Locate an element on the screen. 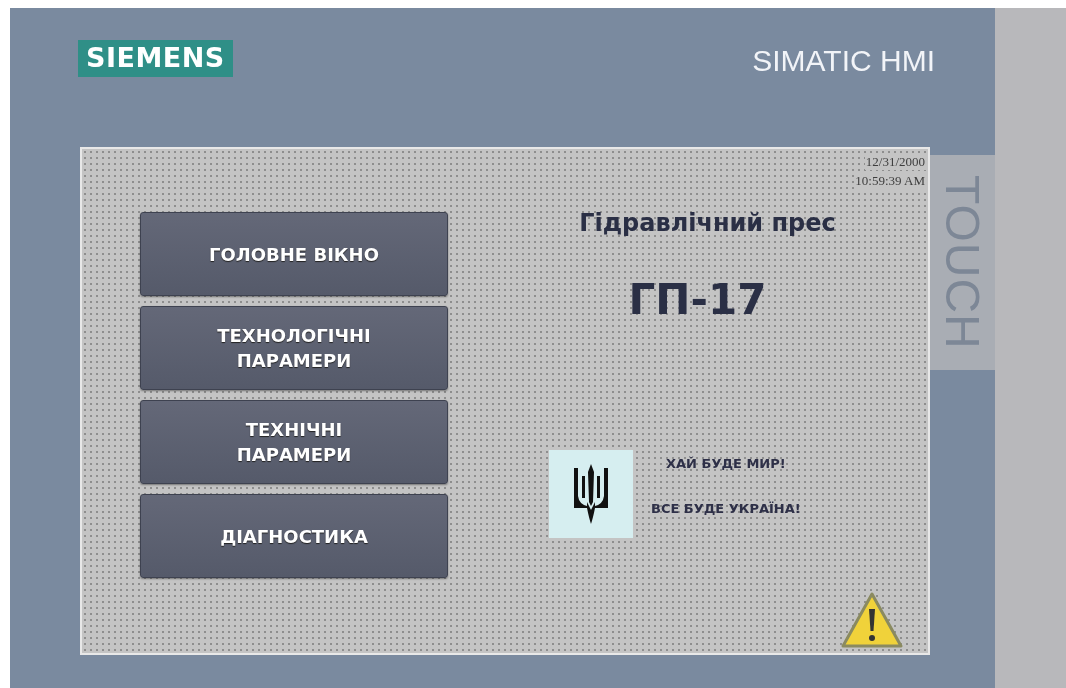  screen-title: Гідравлічний прес is located at coordinates (707, 223).